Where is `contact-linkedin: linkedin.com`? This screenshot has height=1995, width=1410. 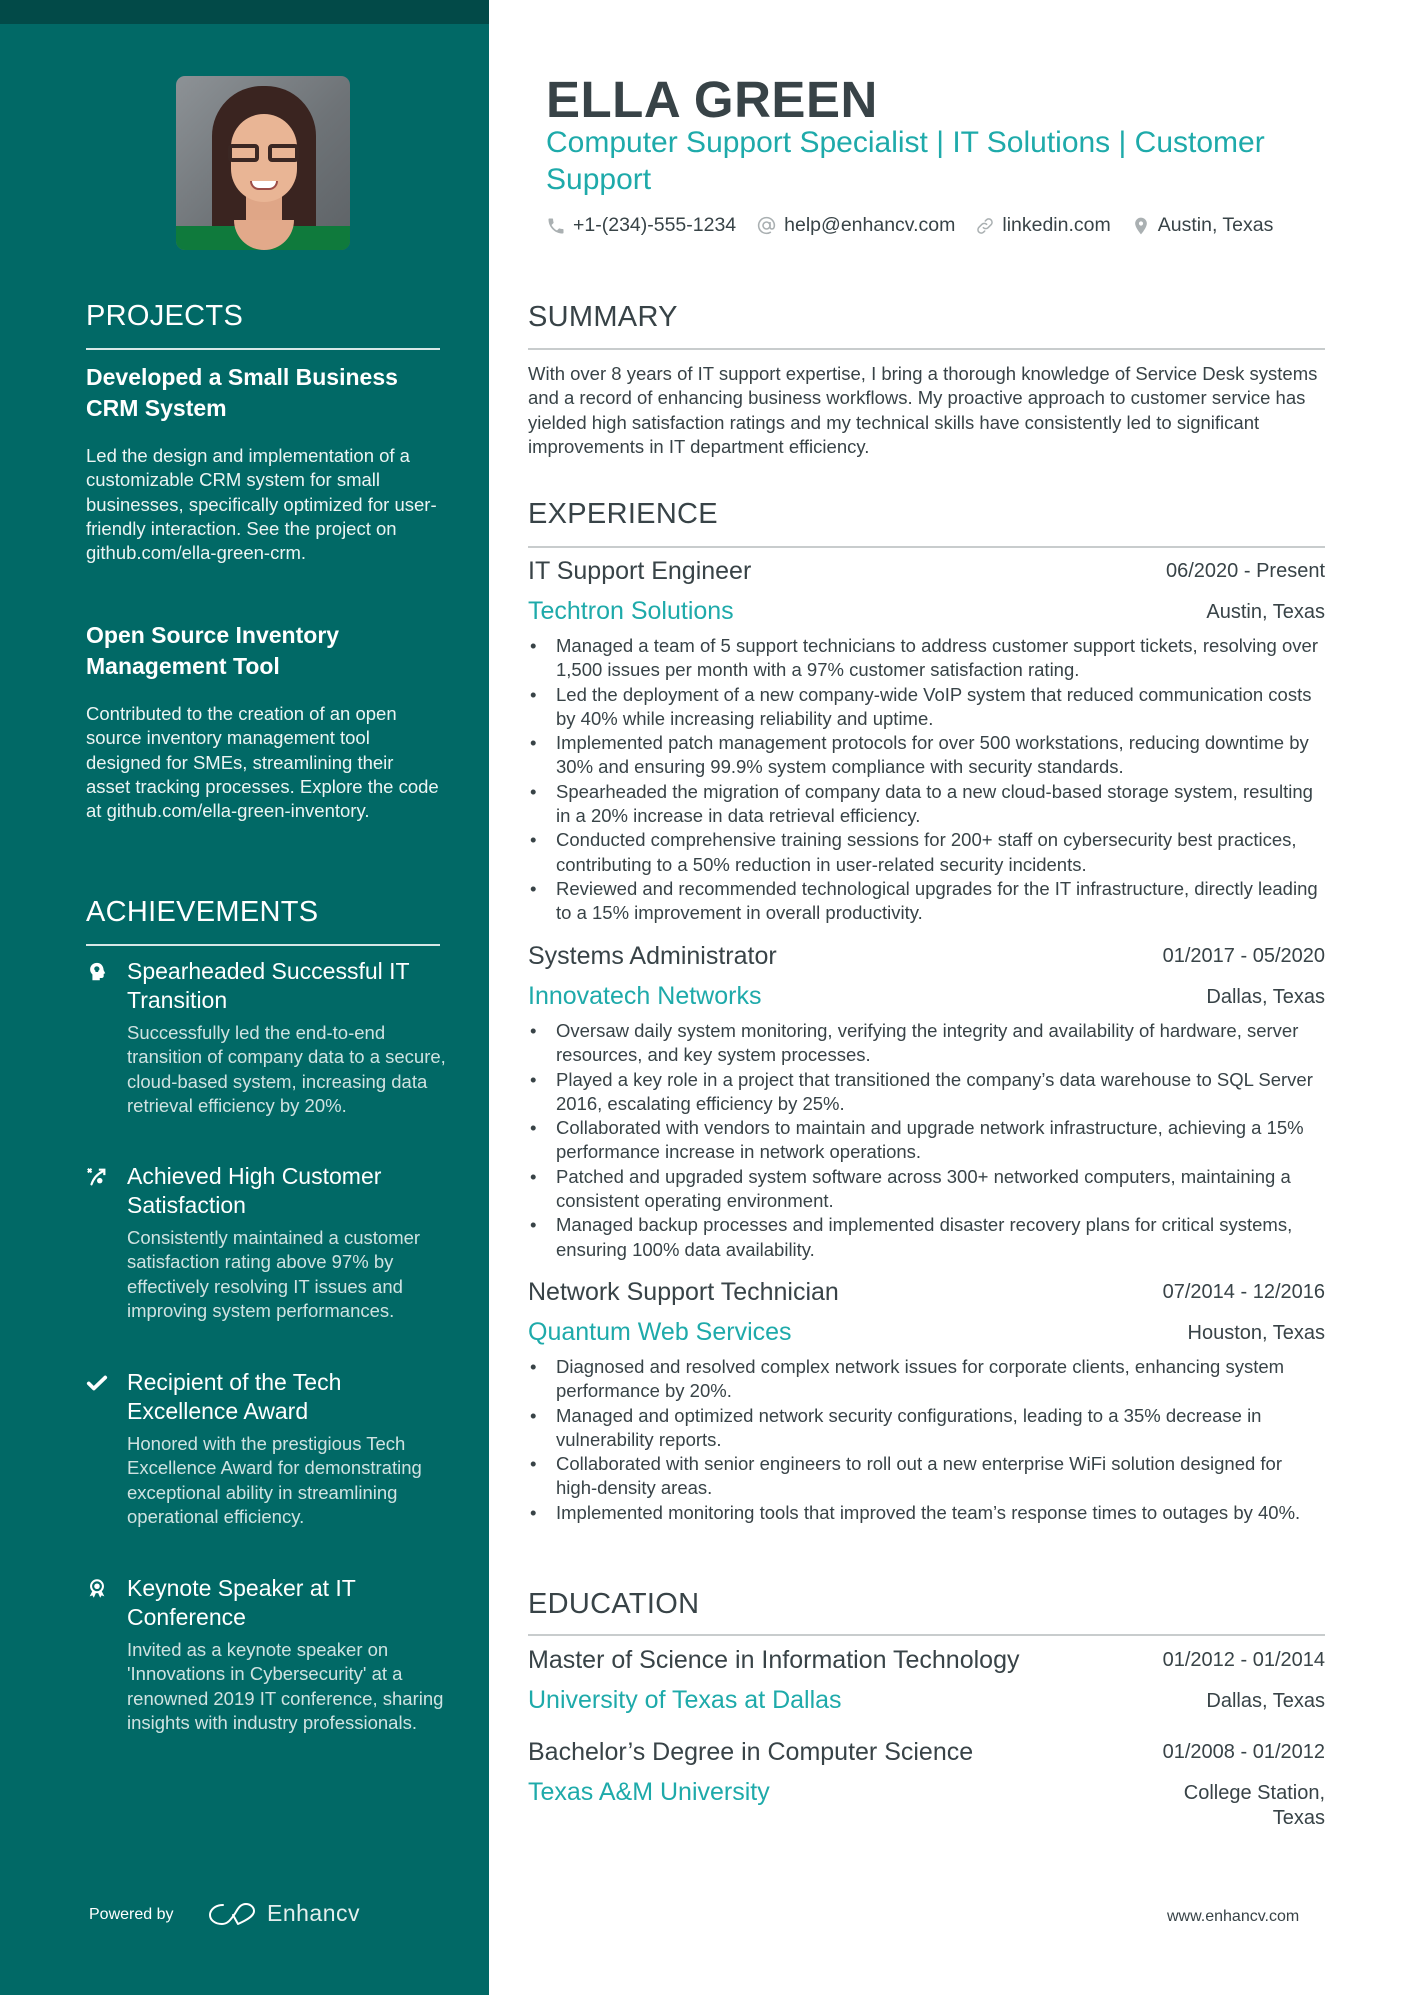
contact-linkedin: linkedin.com is located at coordinates (1043, 225).